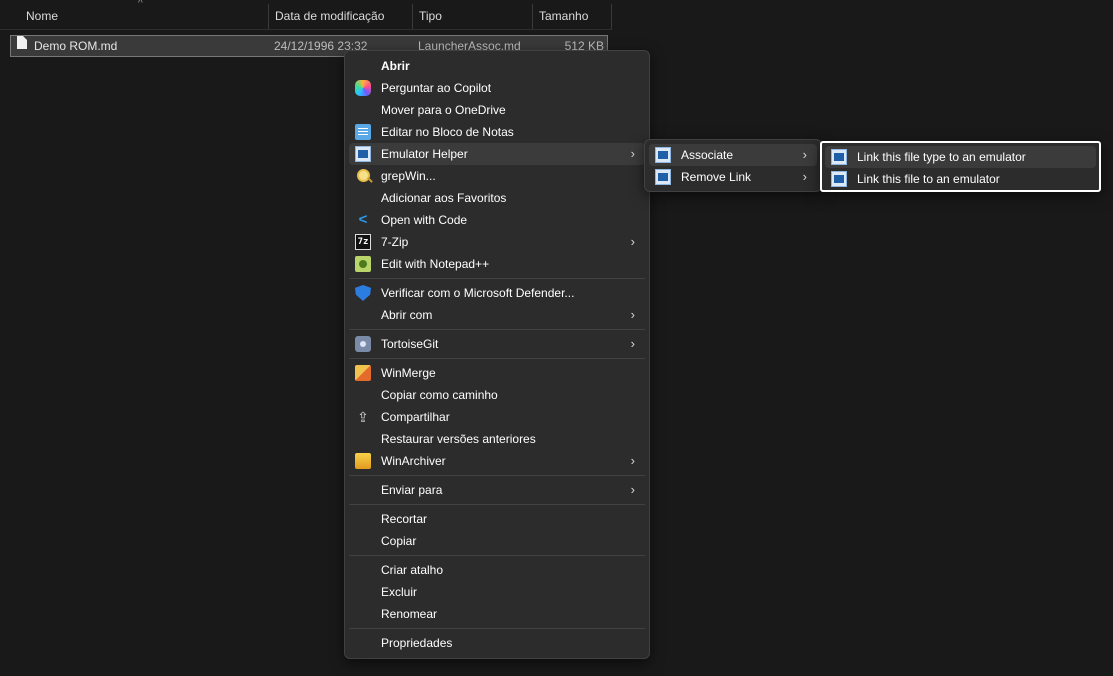  What do you see at coordinates (363, 293) in the screenshot?
I see `defender-icon` at bounding box center [363, 293].